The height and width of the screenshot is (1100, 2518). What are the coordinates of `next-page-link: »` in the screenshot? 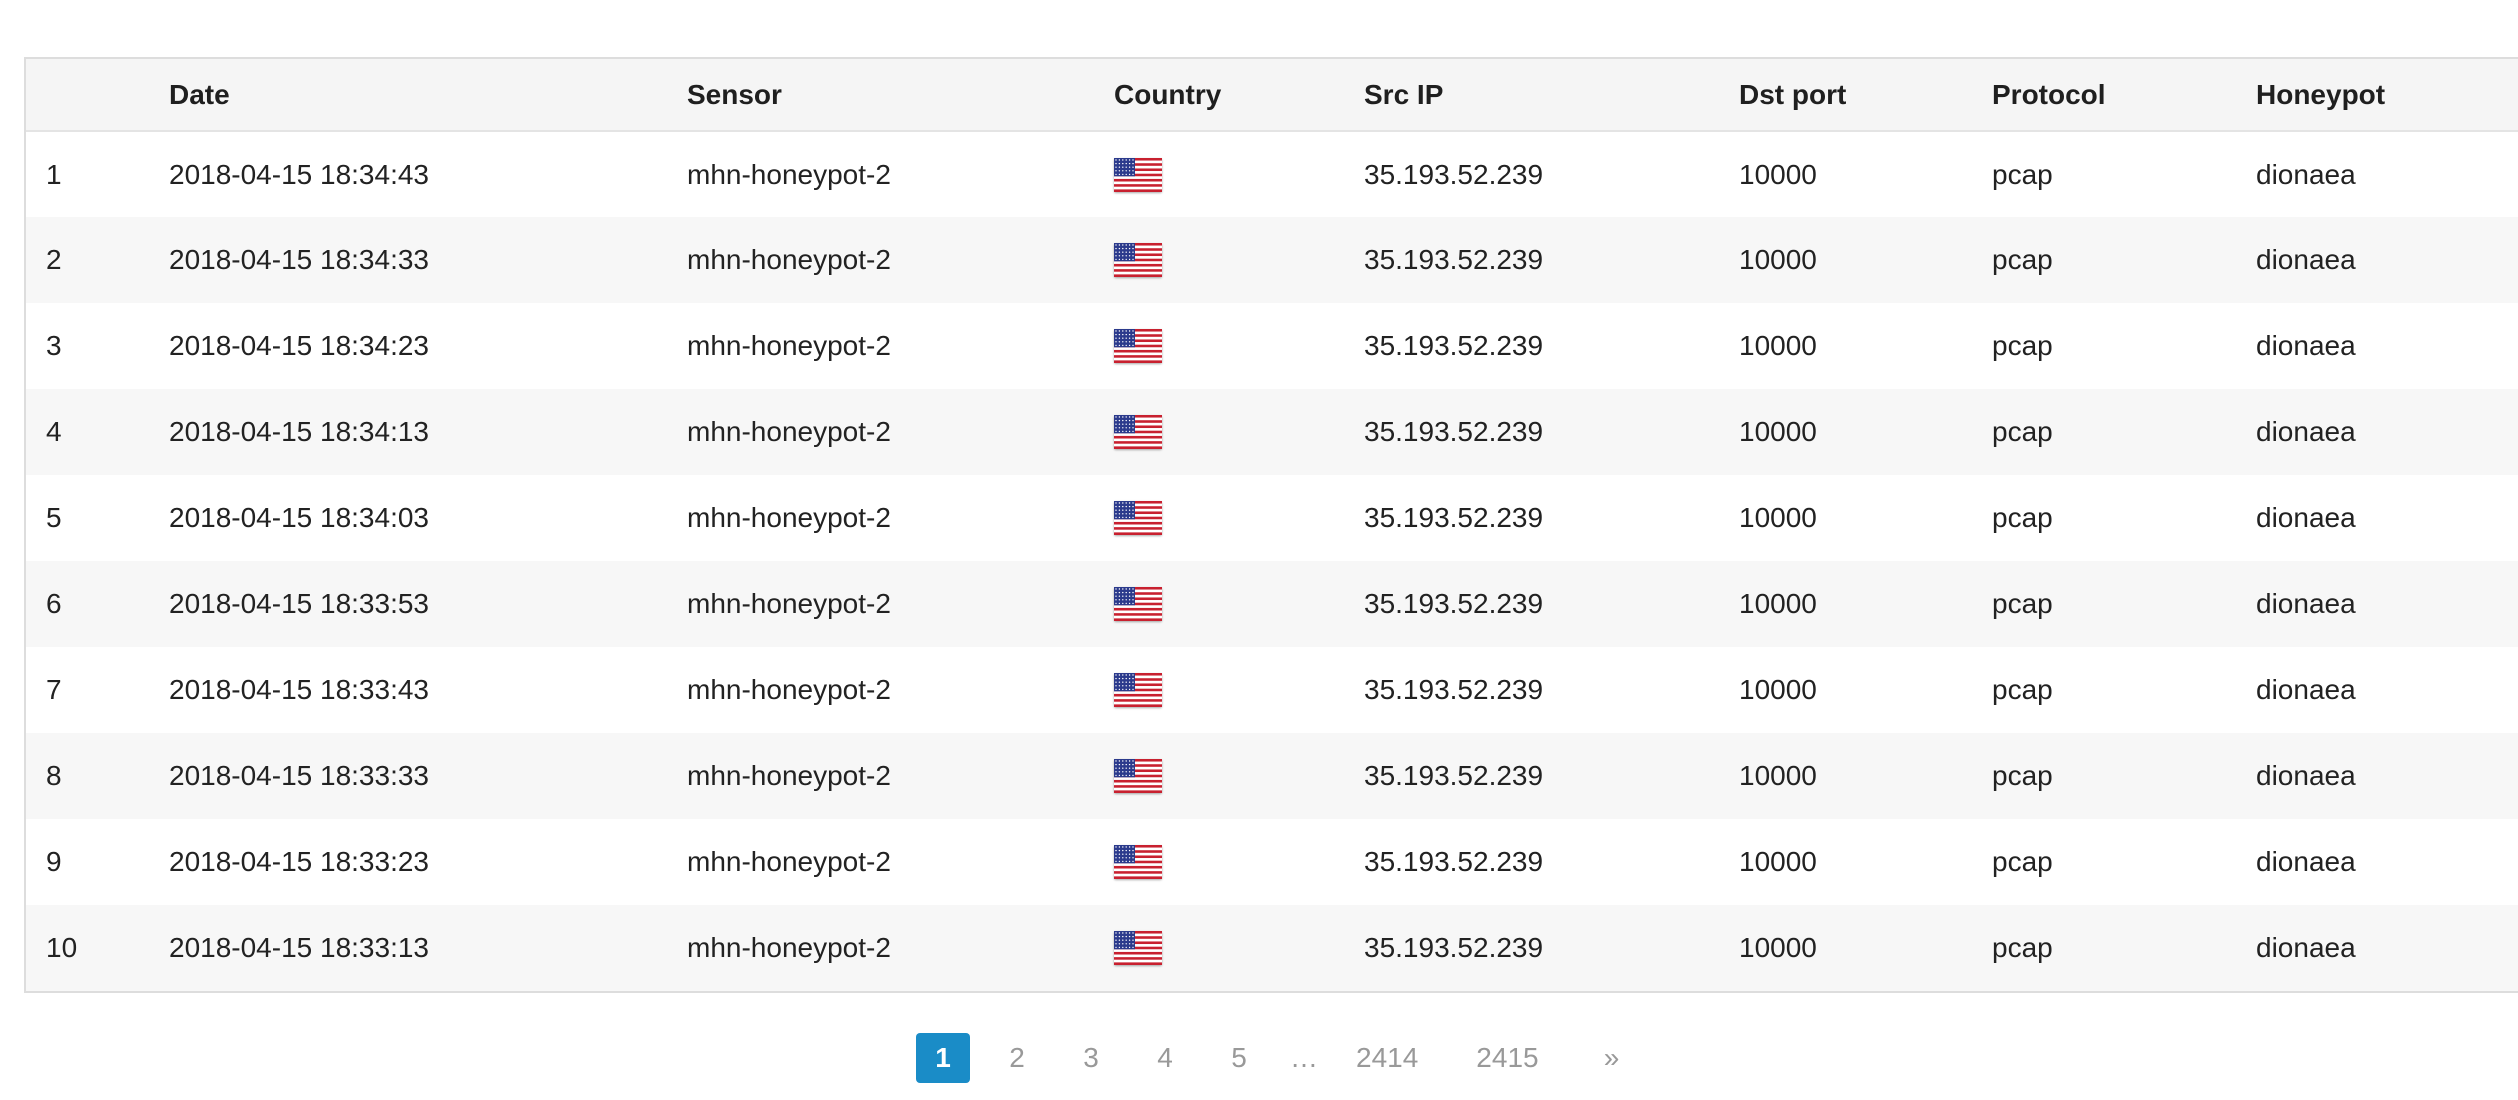 It's located at (1612, 1058).